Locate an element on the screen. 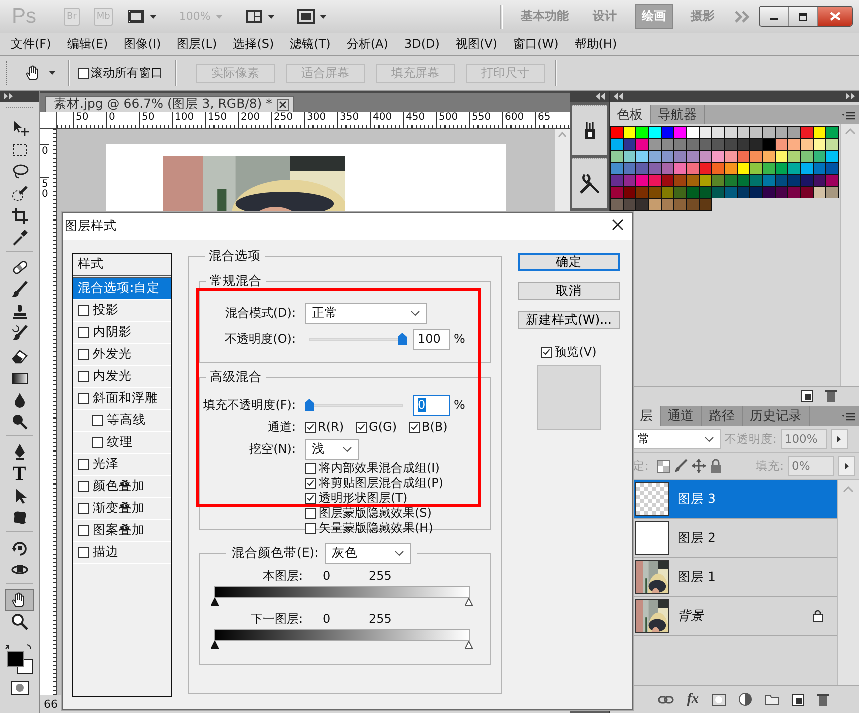  type-tool: T is located at coordinates (20, 474).